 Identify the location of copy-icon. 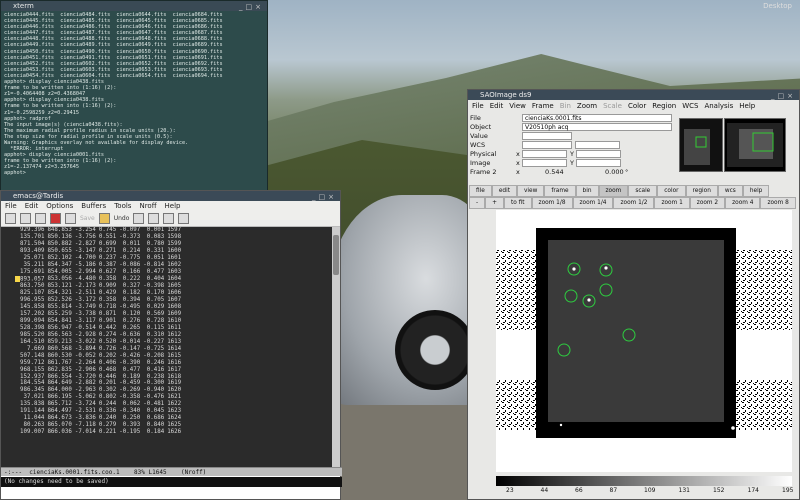
(154, 218).